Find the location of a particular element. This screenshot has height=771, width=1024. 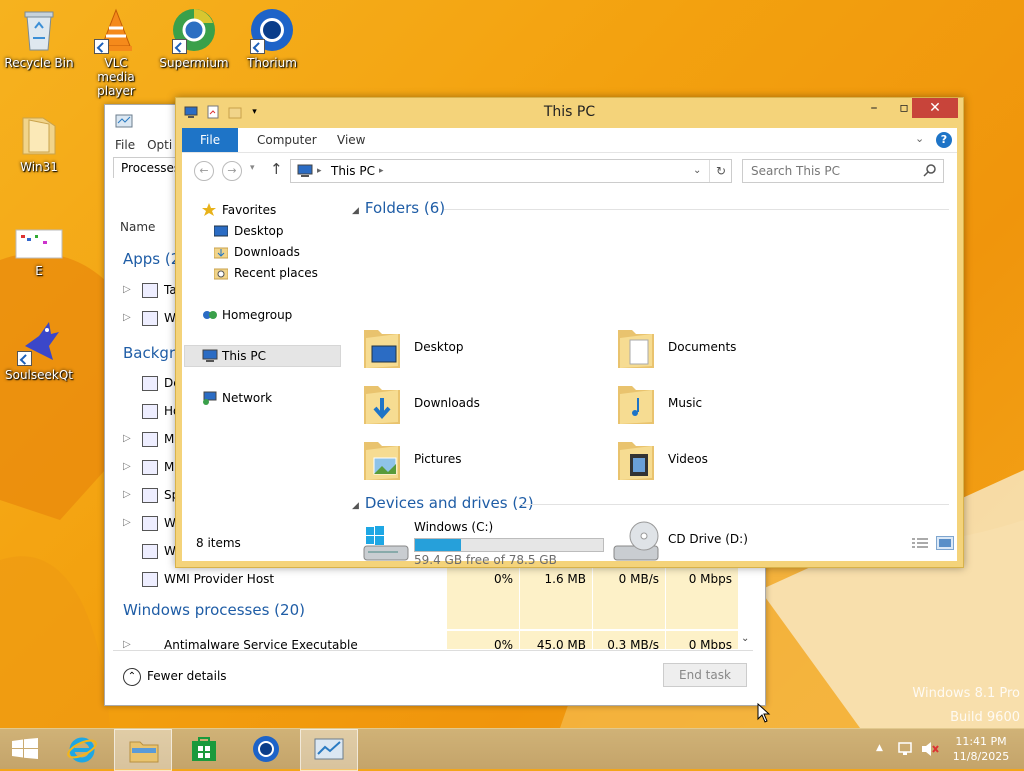

details-view-icon is located at coordinates (920, 543).